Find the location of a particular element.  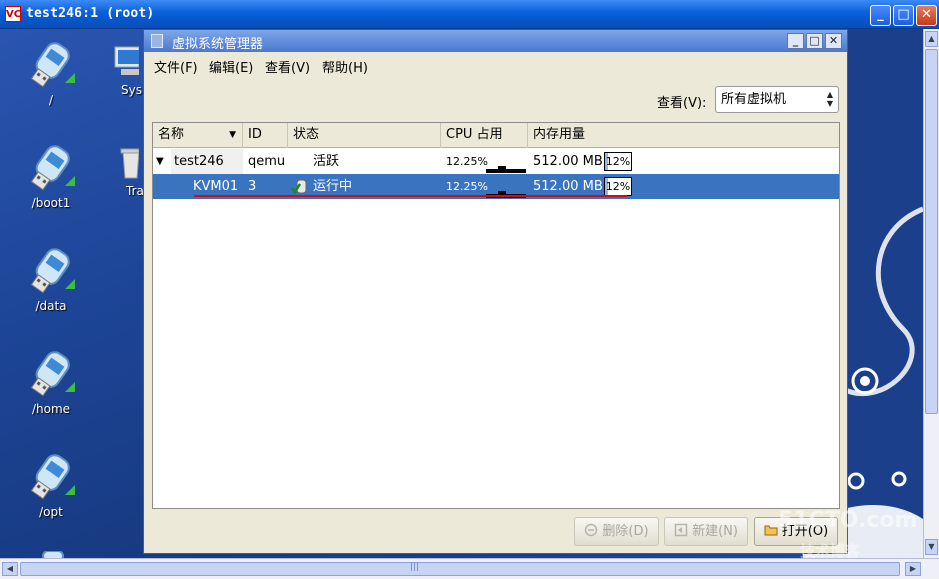

close-button: ✕ is located at coordinates (833, 41).